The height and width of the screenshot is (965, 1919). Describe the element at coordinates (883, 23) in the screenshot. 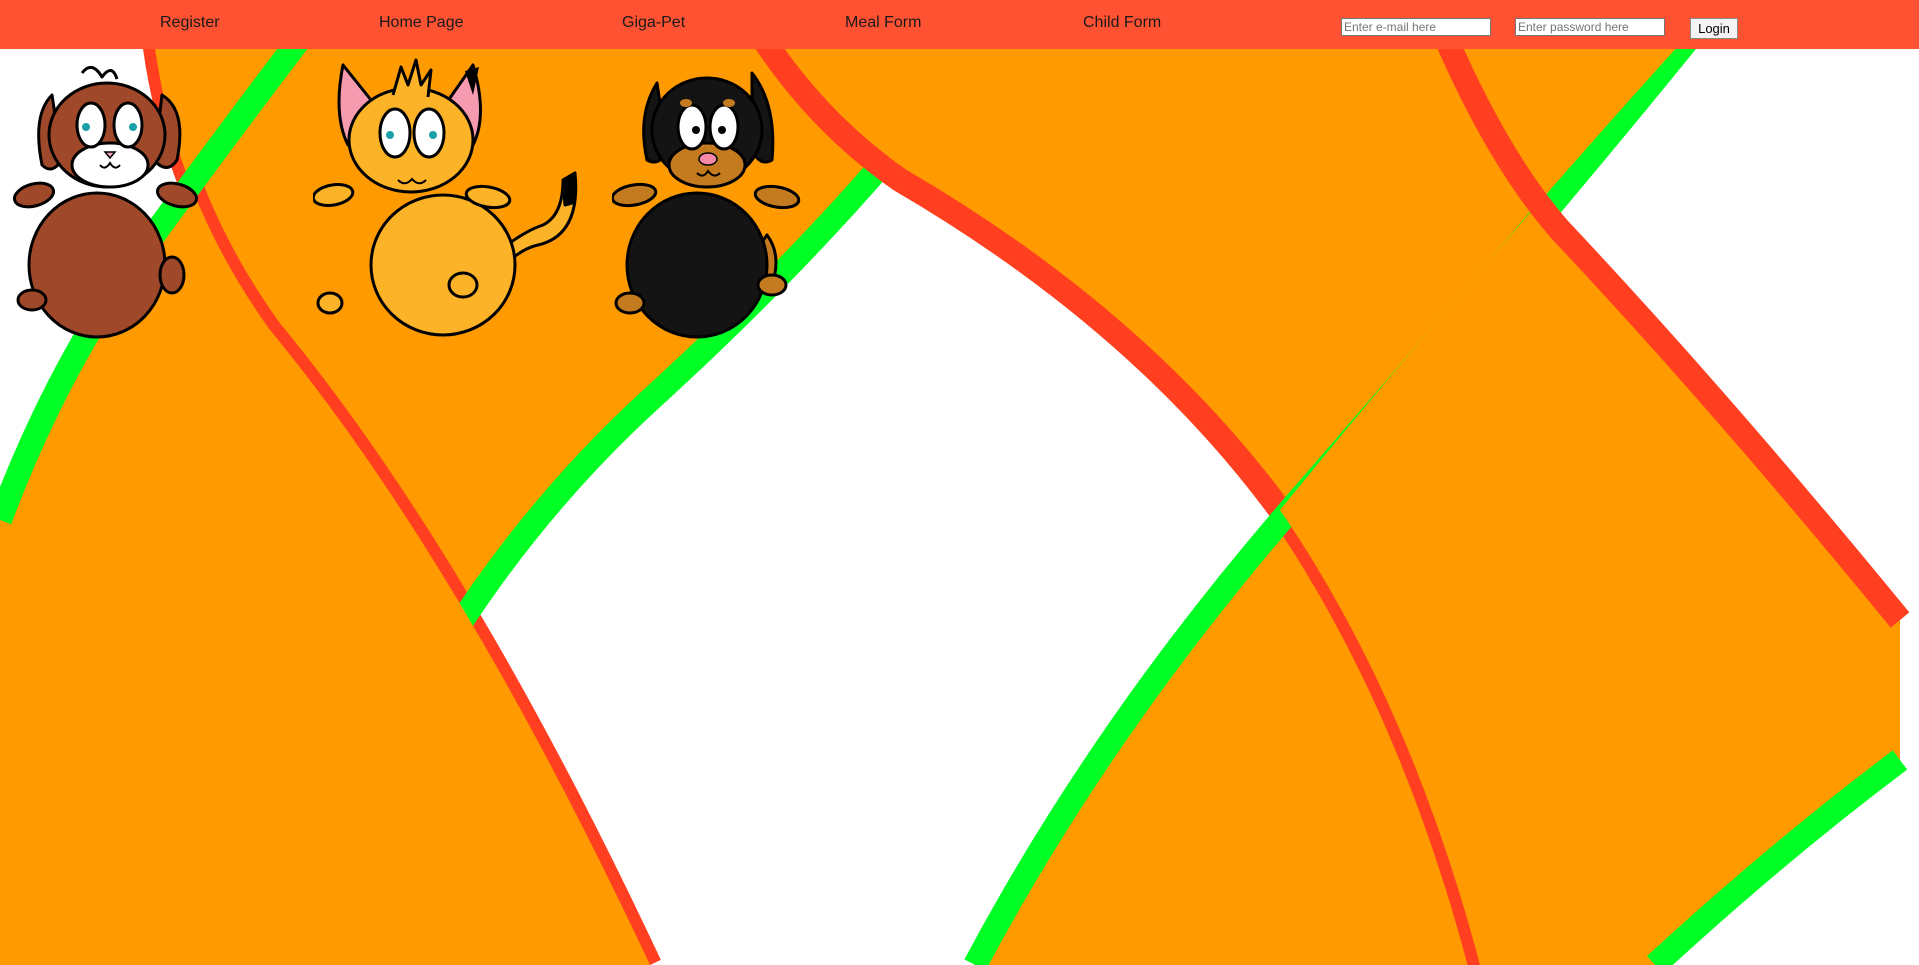

I see `nav-meal-form-link: Meal Form` at that location.